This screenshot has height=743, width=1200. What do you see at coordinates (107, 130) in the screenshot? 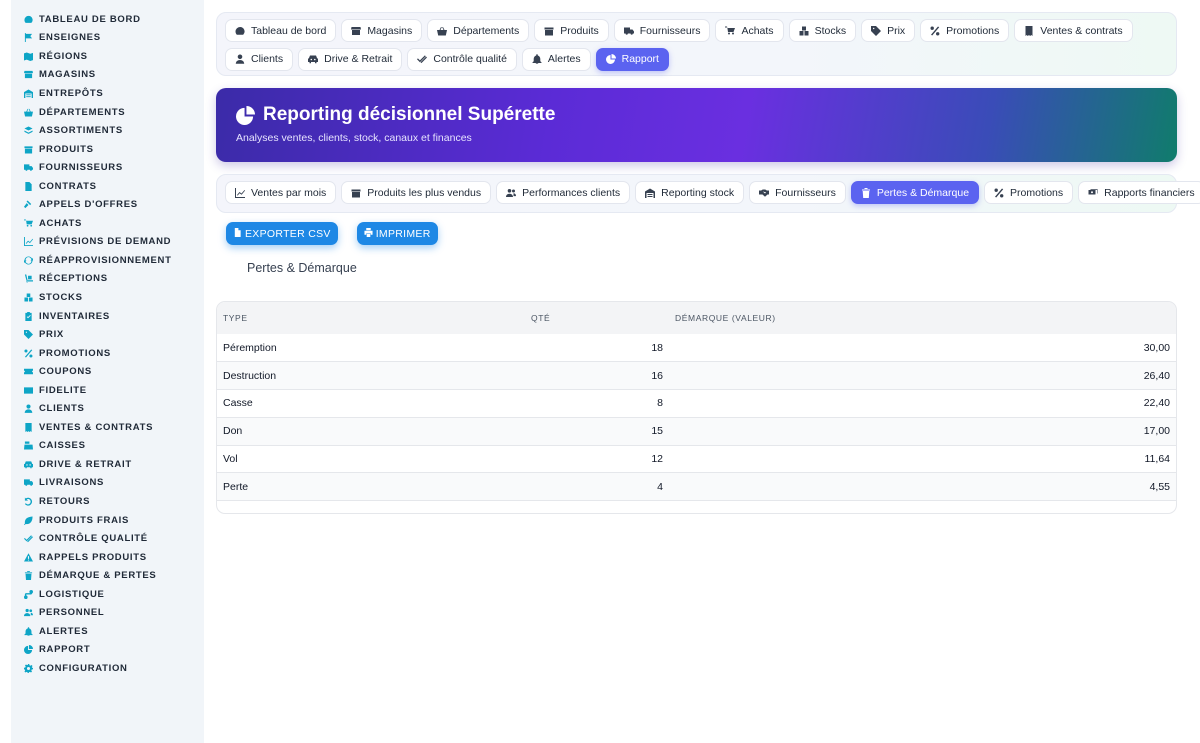
I see `sidebar-item-assortiments: ASSORTIMENTS` at bounding box center [107, 130].